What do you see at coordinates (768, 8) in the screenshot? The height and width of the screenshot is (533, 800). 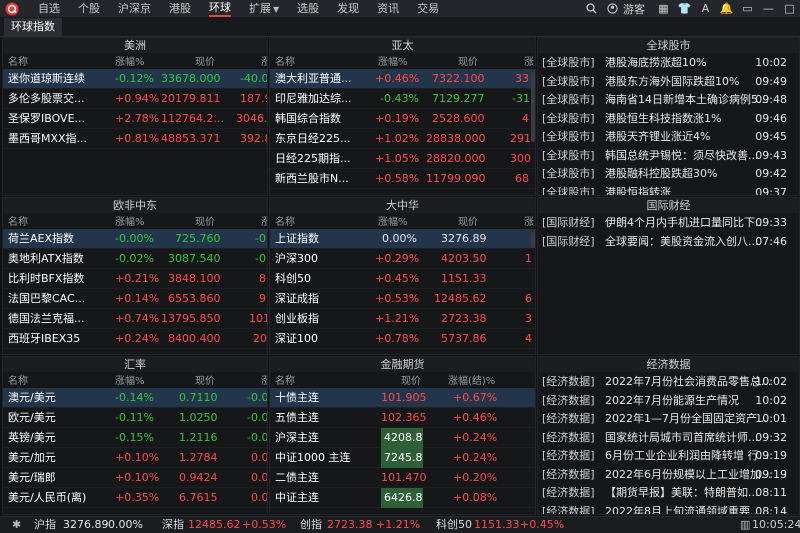 I see `minimize-icon: —` at bounding box center [768, 8].